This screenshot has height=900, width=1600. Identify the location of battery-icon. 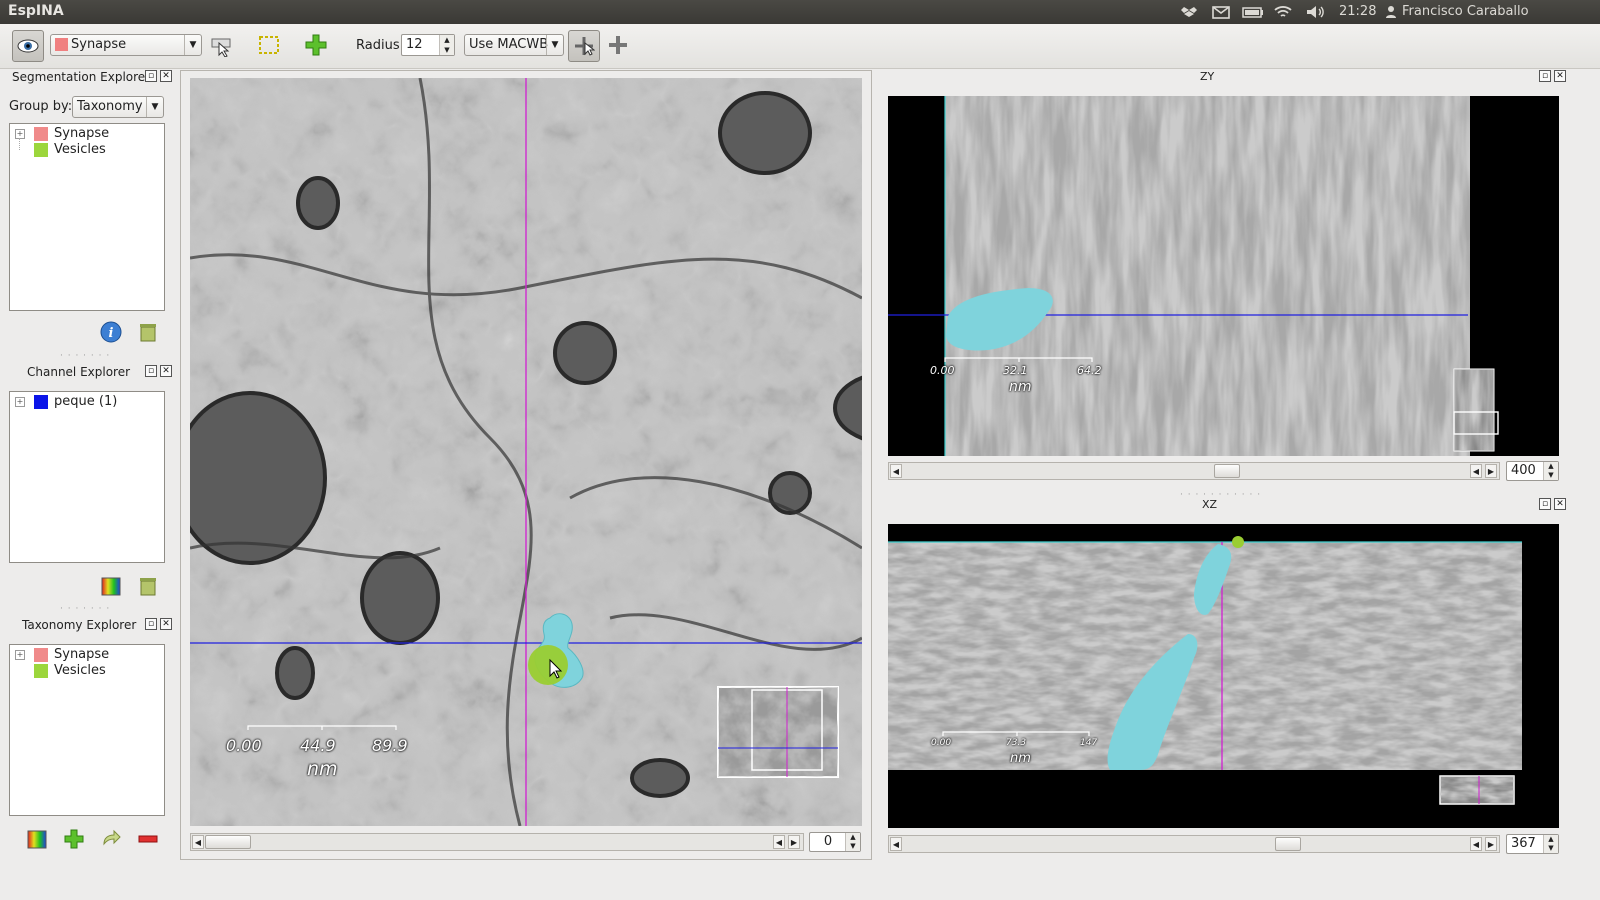
(1253, 14).